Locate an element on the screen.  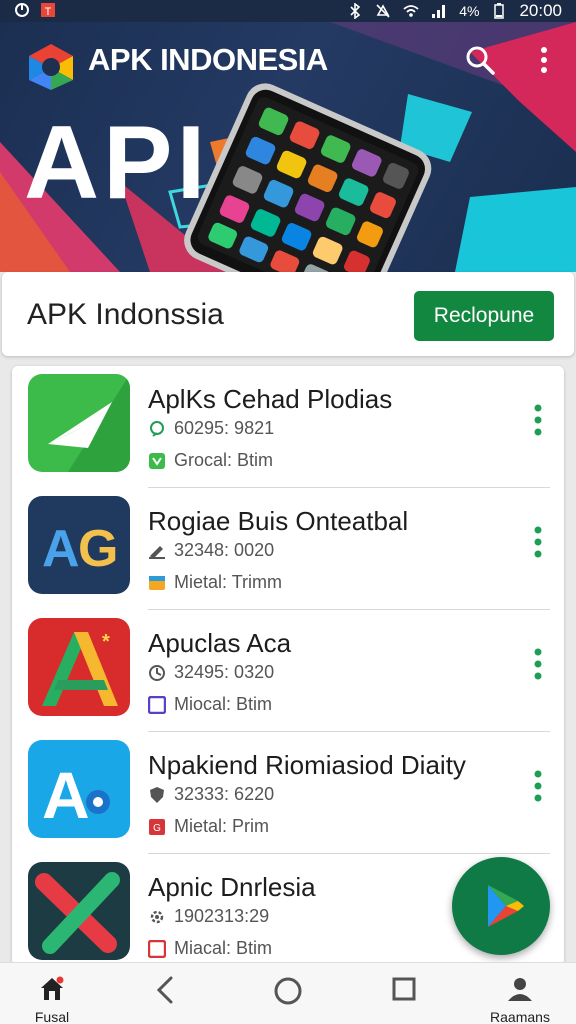
list-item: * Apuclas Aca 32495: 0320 Miocal: Btim is located at coordinates (288, 671).